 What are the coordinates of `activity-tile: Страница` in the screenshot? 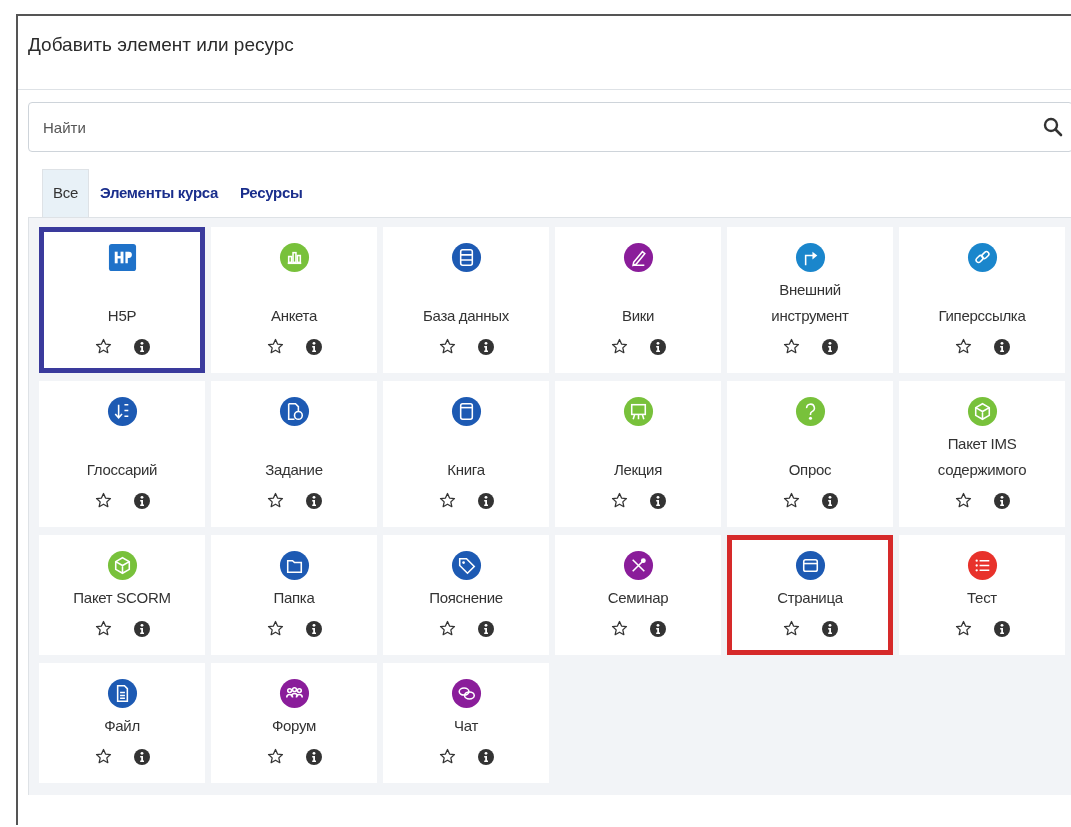 It's located at (810, 594).